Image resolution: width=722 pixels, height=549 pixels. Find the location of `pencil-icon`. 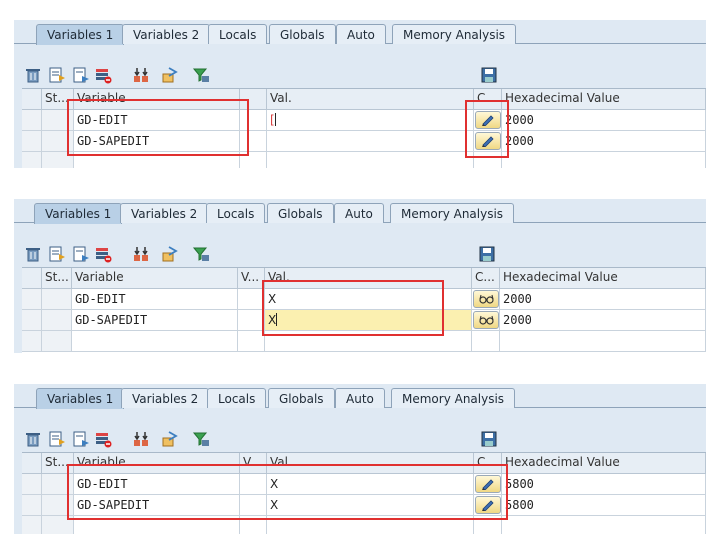

pencil-icon is located at coordinates (488, 505).